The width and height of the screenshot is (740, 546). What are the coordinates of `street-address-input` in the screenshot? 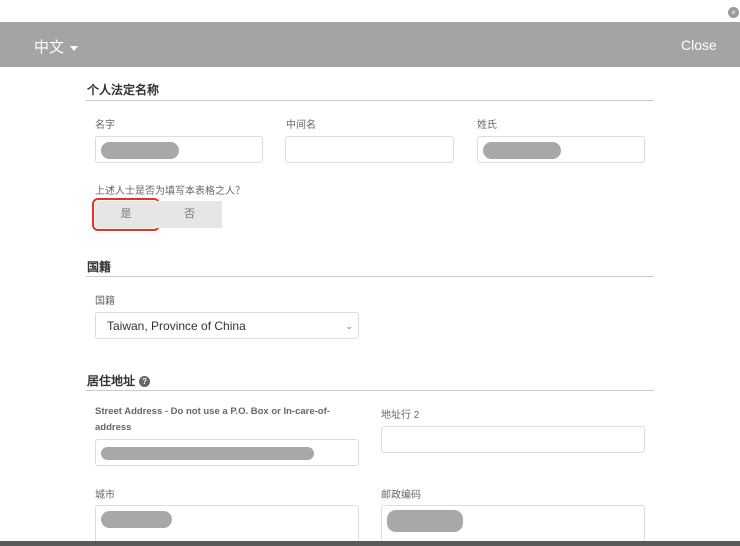 It's located at (227, 452).